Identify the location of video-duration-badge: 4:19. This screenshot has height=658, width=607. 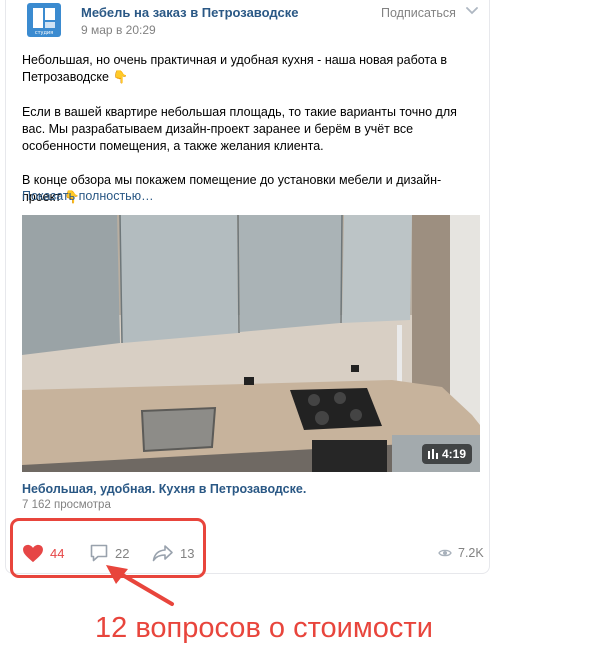
(446, 454).